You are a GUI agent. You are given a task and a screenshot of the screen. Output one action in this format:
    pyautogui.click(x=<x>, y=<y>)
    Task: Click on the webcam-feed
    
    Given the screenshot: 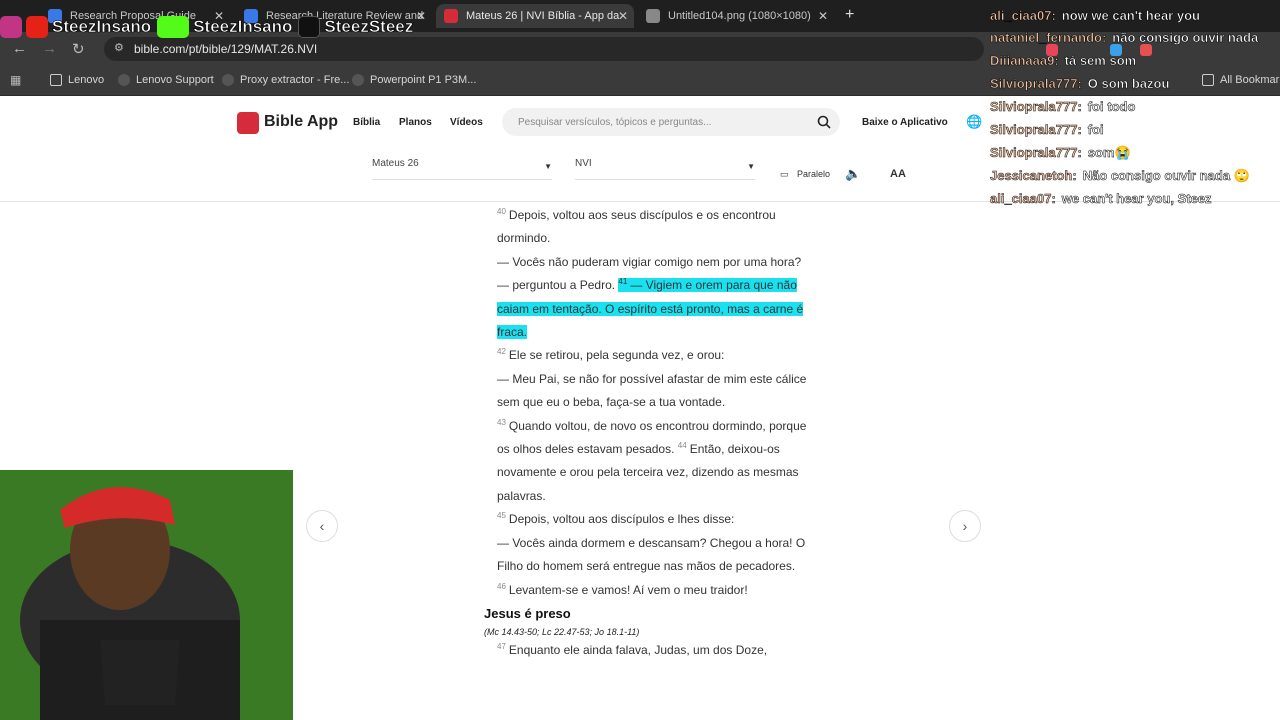 What is the action you would take?
    pyautogui.click(x=146, y=595)
    